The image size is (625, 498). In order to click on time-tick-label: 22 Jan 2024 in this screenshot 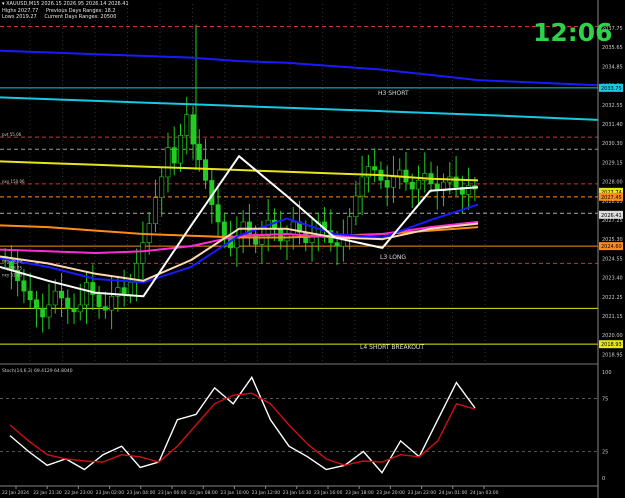, I will do `click(15, 493)`.